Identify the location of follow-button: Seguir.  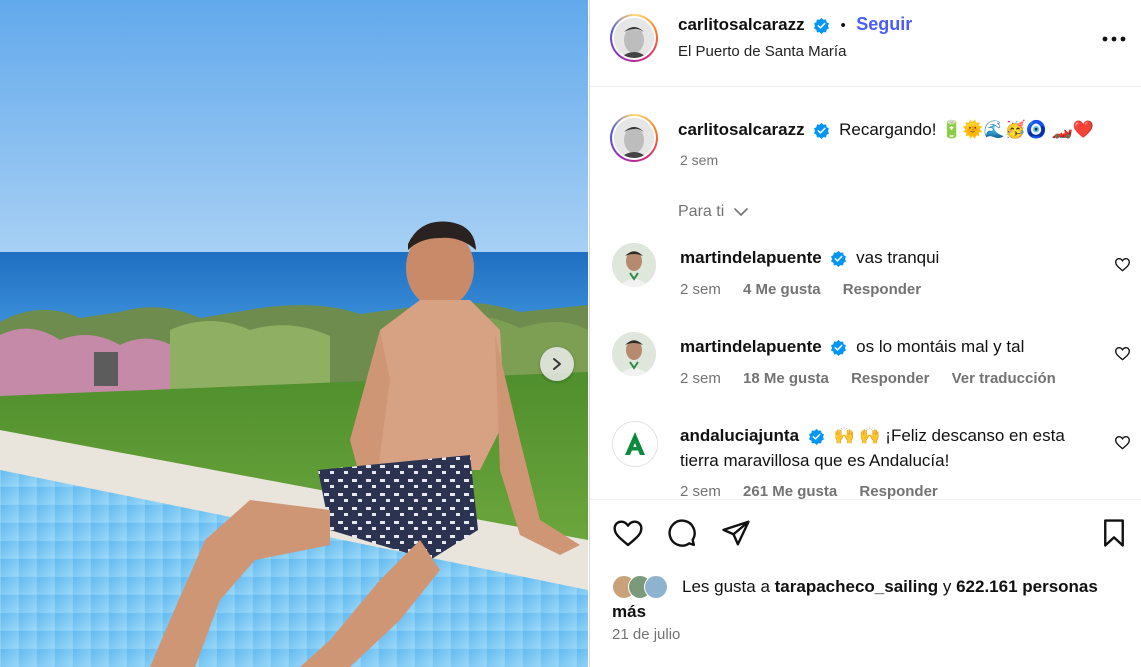
(884, 24).